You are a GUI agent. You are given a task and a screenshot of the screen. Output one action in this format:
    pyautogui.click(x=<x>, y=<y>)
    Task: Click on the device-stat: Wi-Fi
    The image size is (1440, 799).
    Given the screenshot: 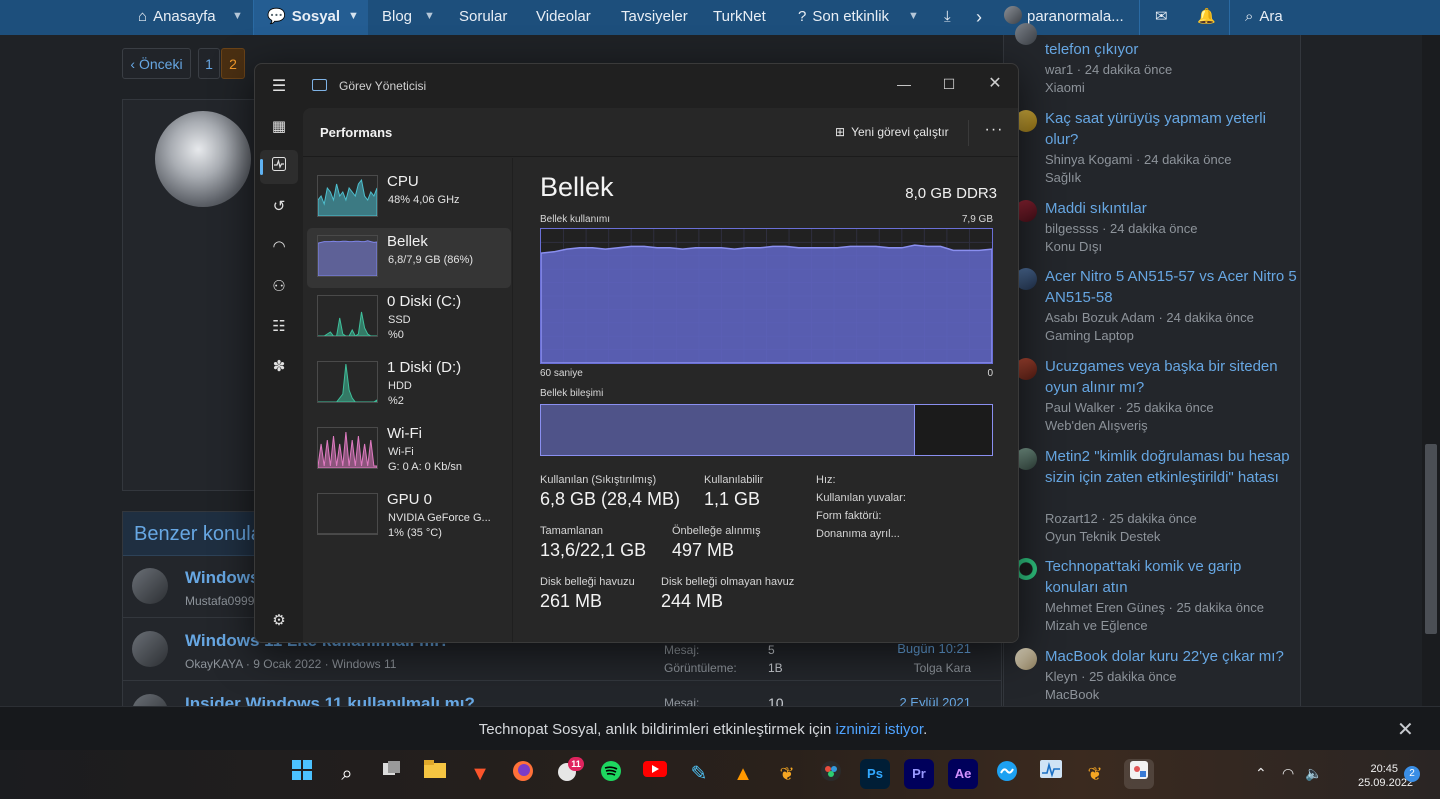 What is the action you would take?
    pyautogui.click(x=401, y=452)
    